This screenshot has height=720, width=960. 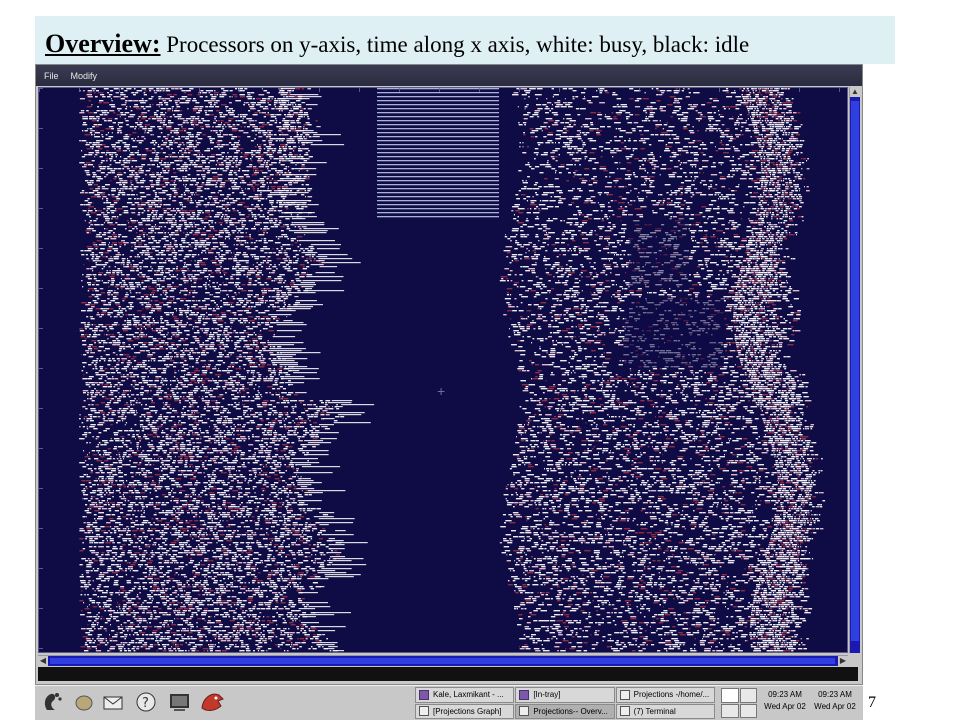 I want to click on slide-page-number: 7, so click(x=872, y=702).